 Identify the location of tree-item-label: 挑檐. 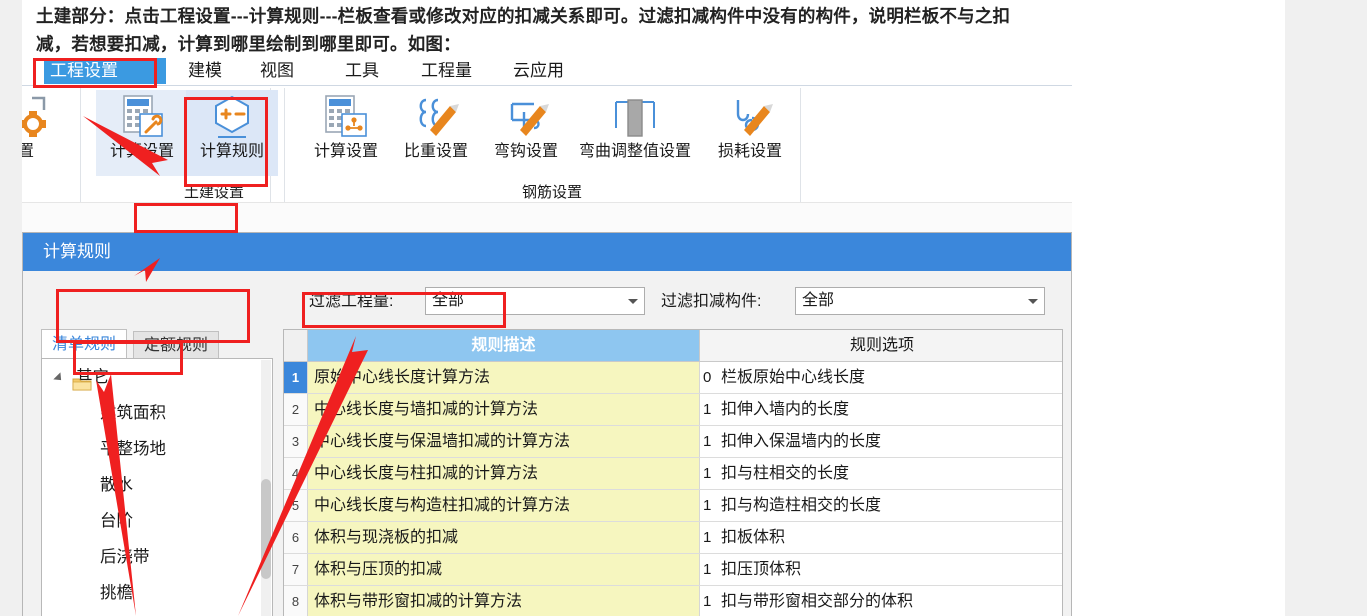
(116, 593).